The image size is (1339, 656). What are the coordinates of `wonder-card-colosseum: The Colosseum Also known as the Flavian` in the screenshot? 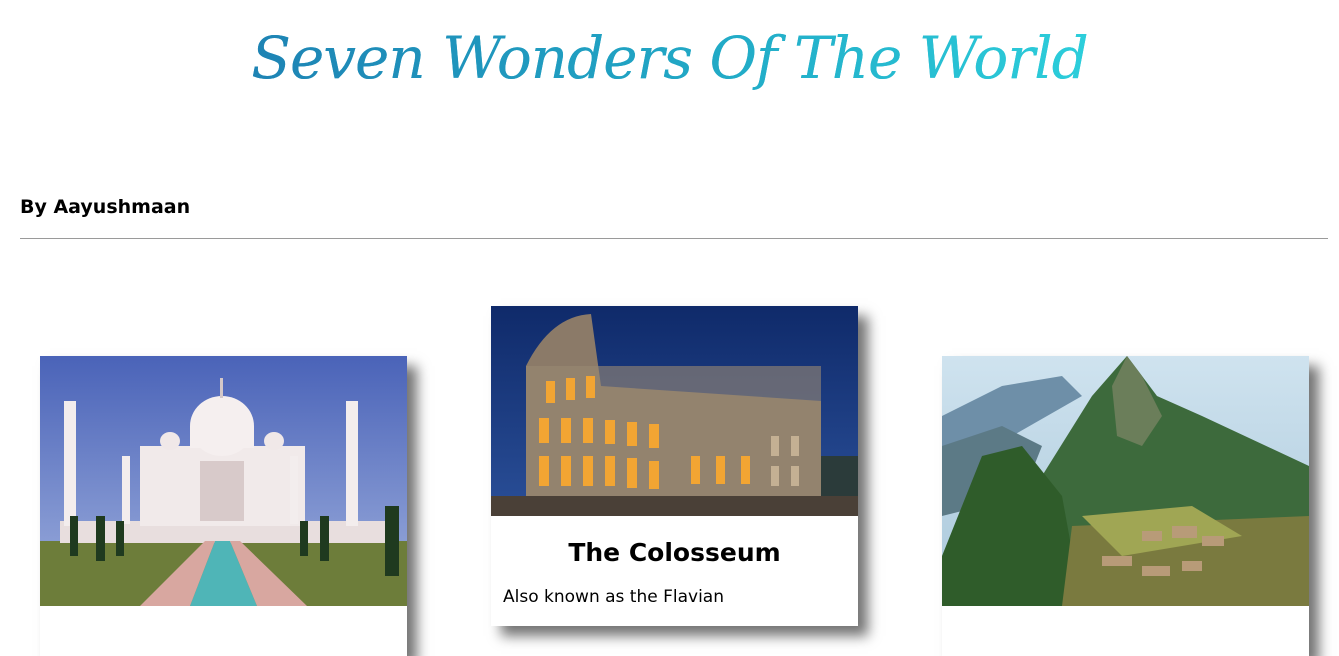 It's located at (674, 466).